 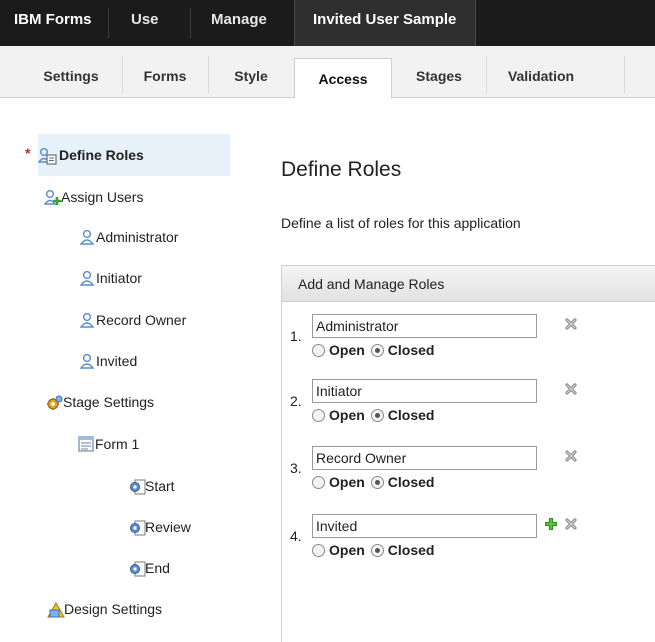 I want to click on tree-item-design-settings: Design Settings, so click(x=104, y=609).